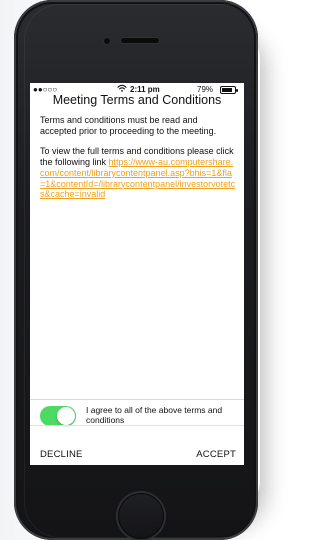  What do you see at coordinates (140, 40) in the screenshot?
I see `speaker-grille-icon` at bounding box center [140, 40].